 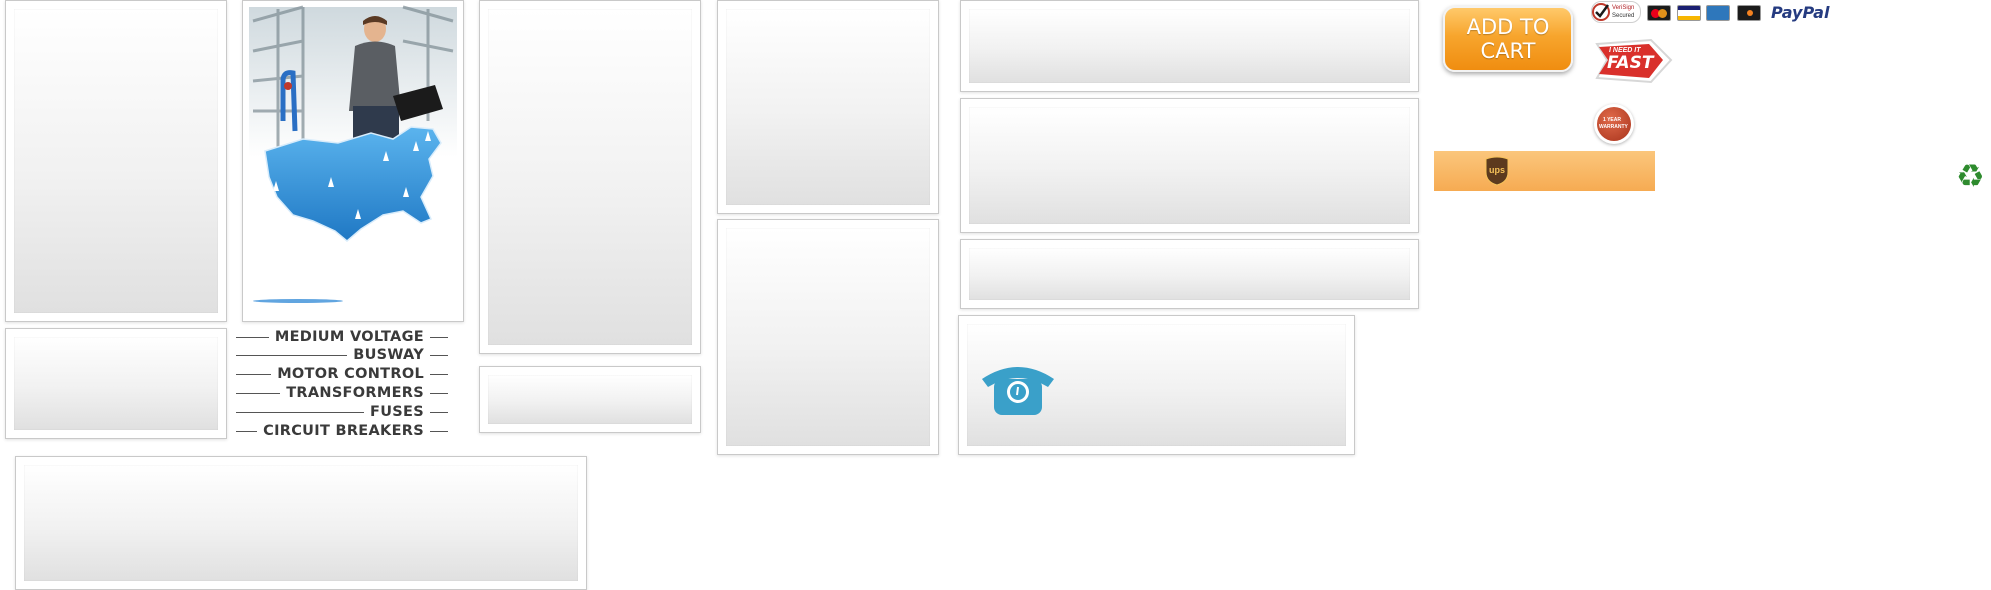 What do you see at coordinates (1623, 16) in the screenshot?
I see `verisign-text-2: Secured` at bounding box center [1623, 16].